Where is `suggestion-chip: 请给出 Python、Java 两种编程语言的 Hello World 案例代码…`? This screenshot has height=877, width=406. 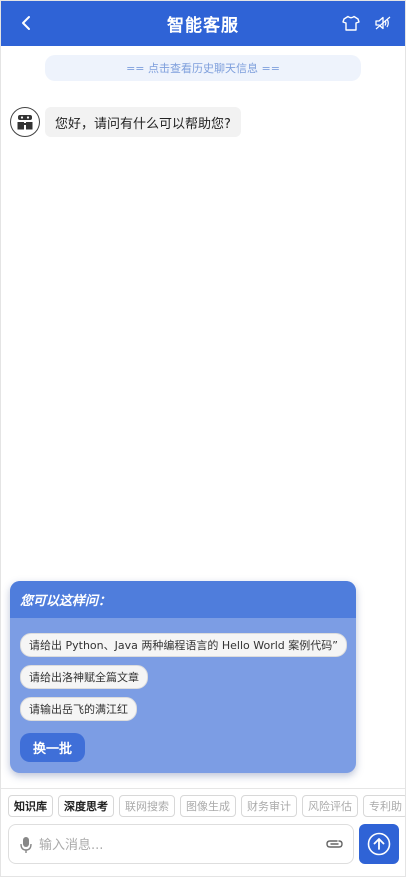
suggestion-chip: 请给出 Python、Java 两种编程语言的 Hello World 案例代码… is located at coordinates (183, 645).